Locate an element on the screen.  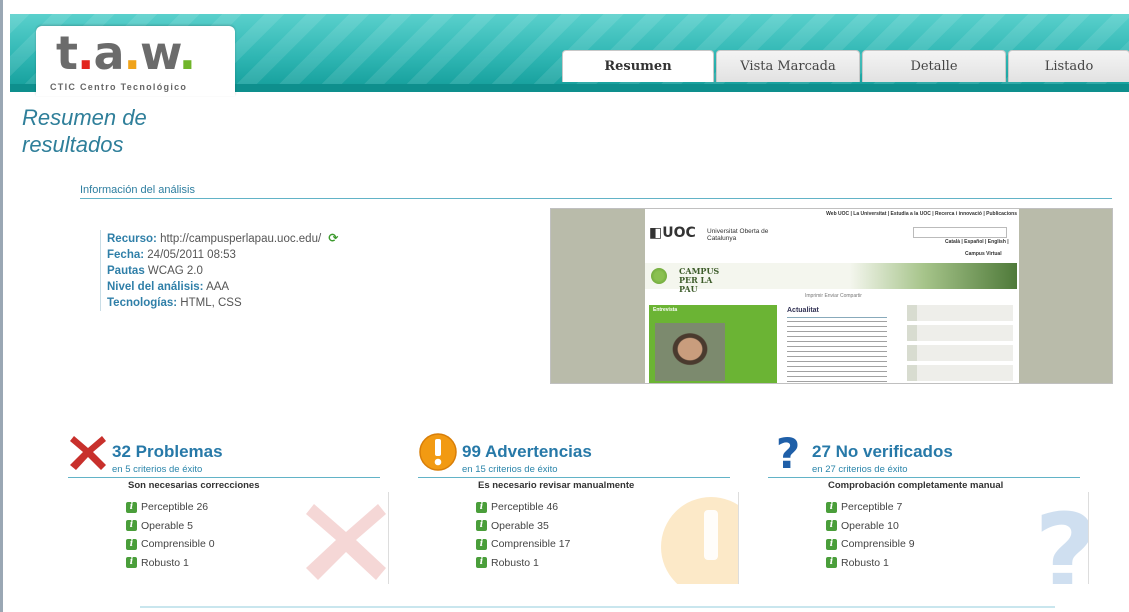
guidelines-value: WCAG 2.0 is located at coordinates (175, 271).